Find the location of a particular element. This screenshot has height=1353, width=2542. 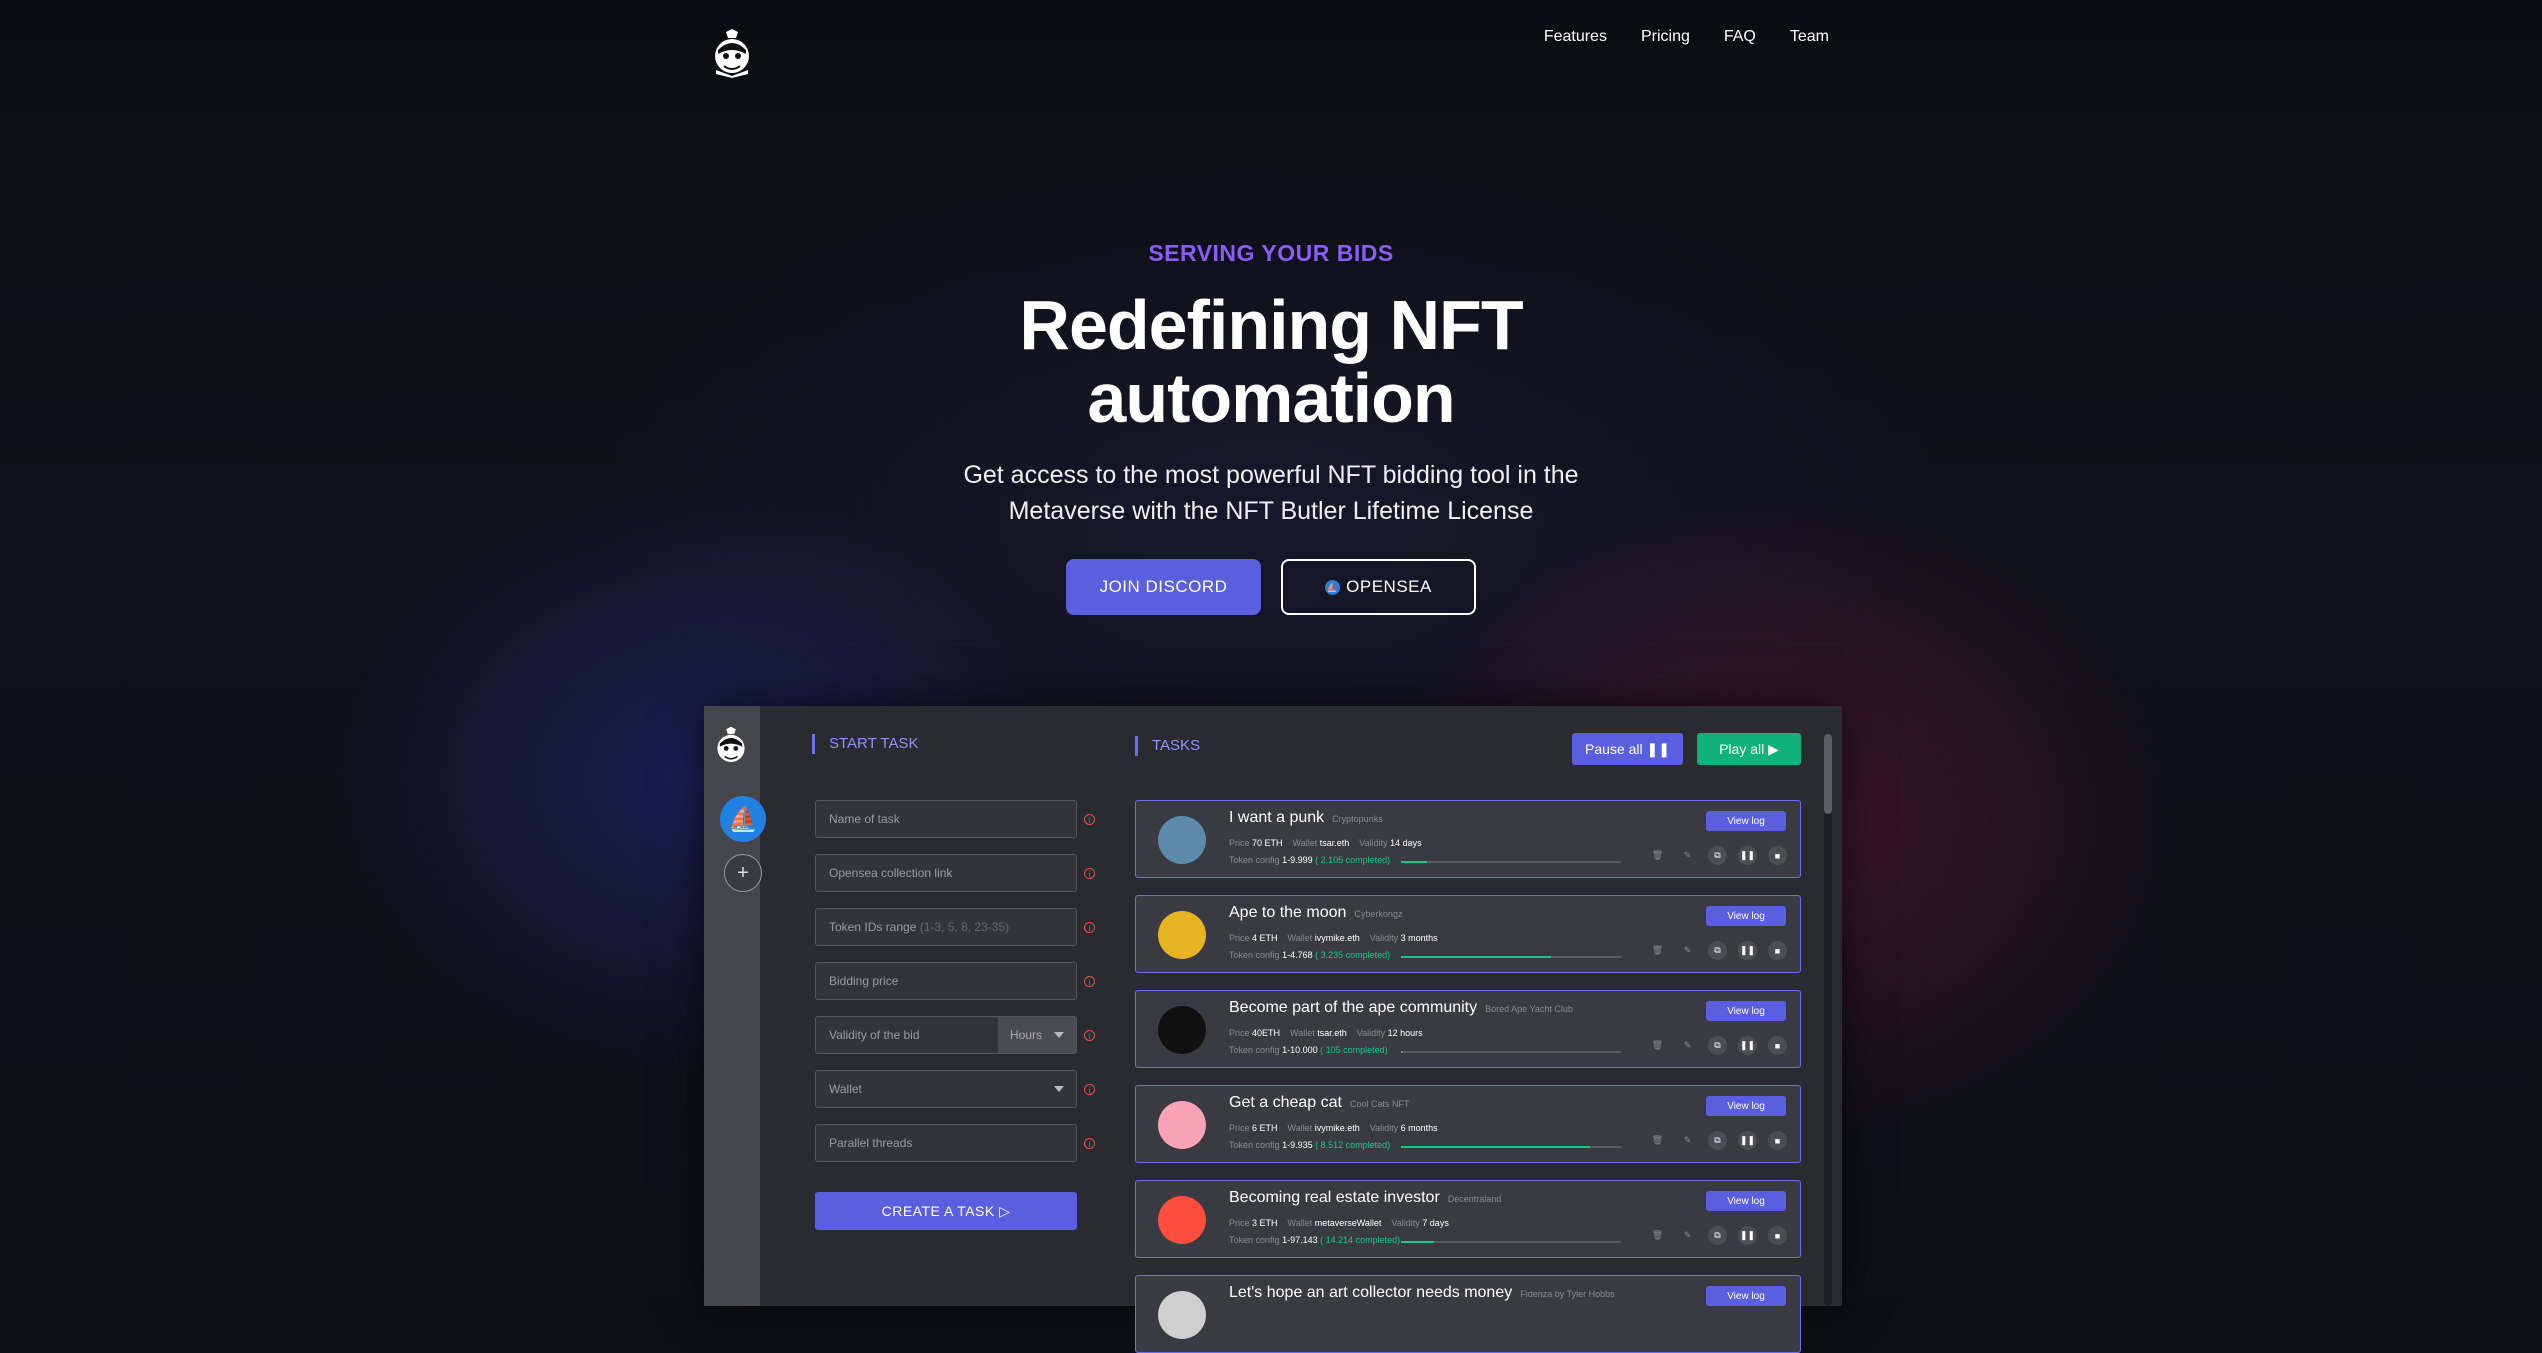

task-validity: 14 days is located at coordinates (1406, 843).